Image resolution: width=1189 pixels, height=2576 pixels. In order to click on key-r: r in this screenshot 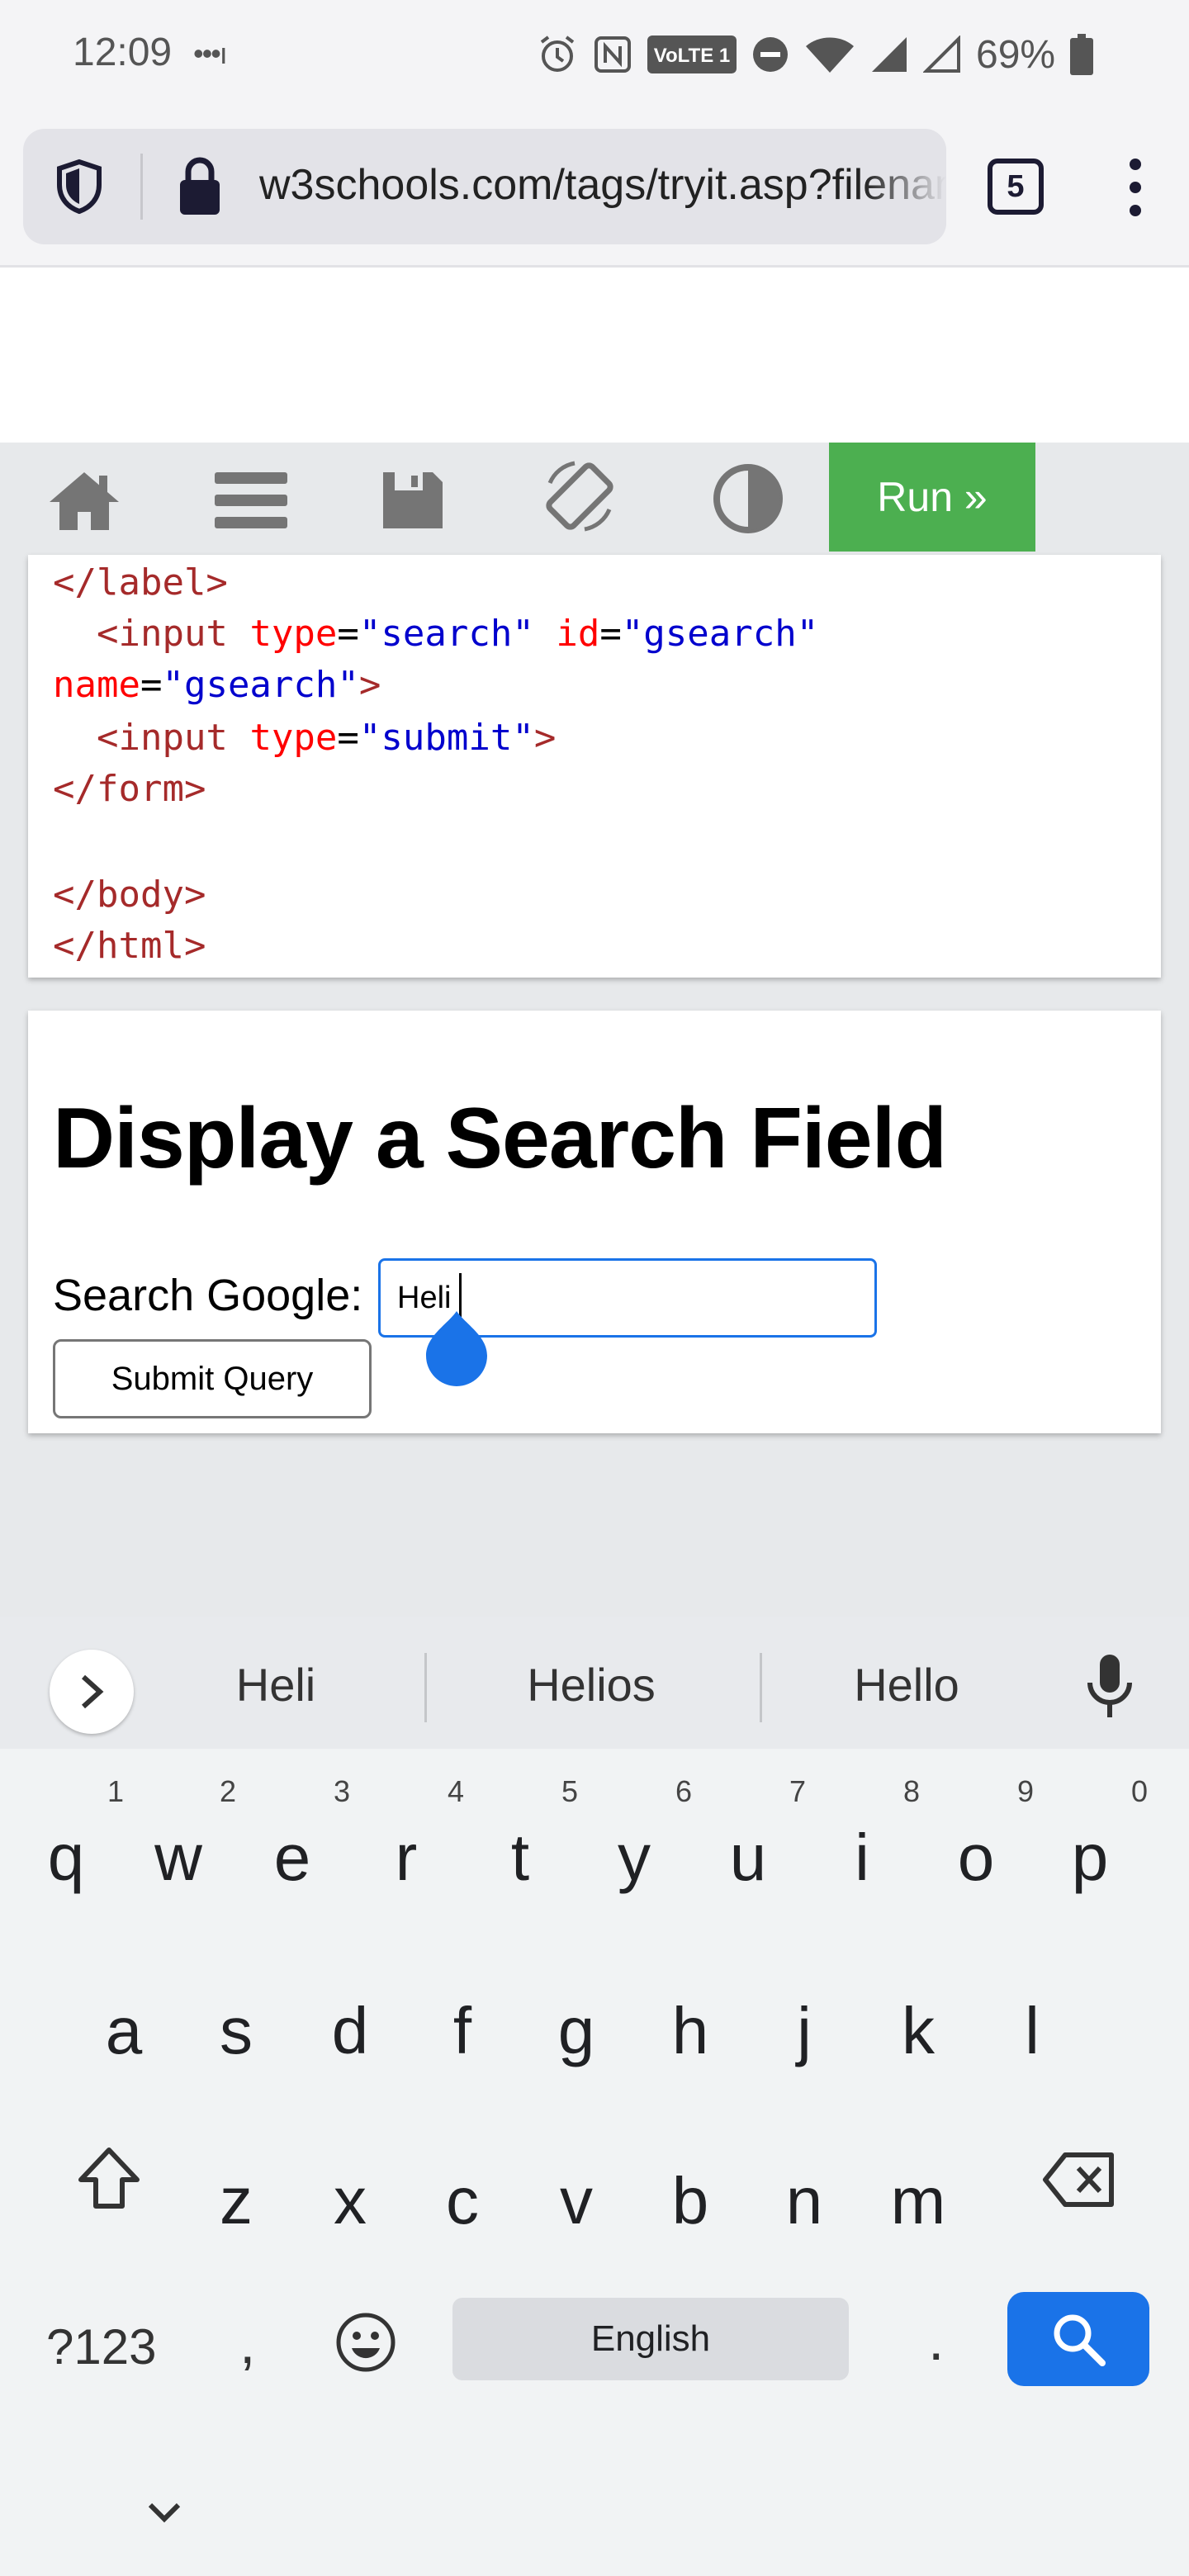, I will do `click(406, 1858)`.